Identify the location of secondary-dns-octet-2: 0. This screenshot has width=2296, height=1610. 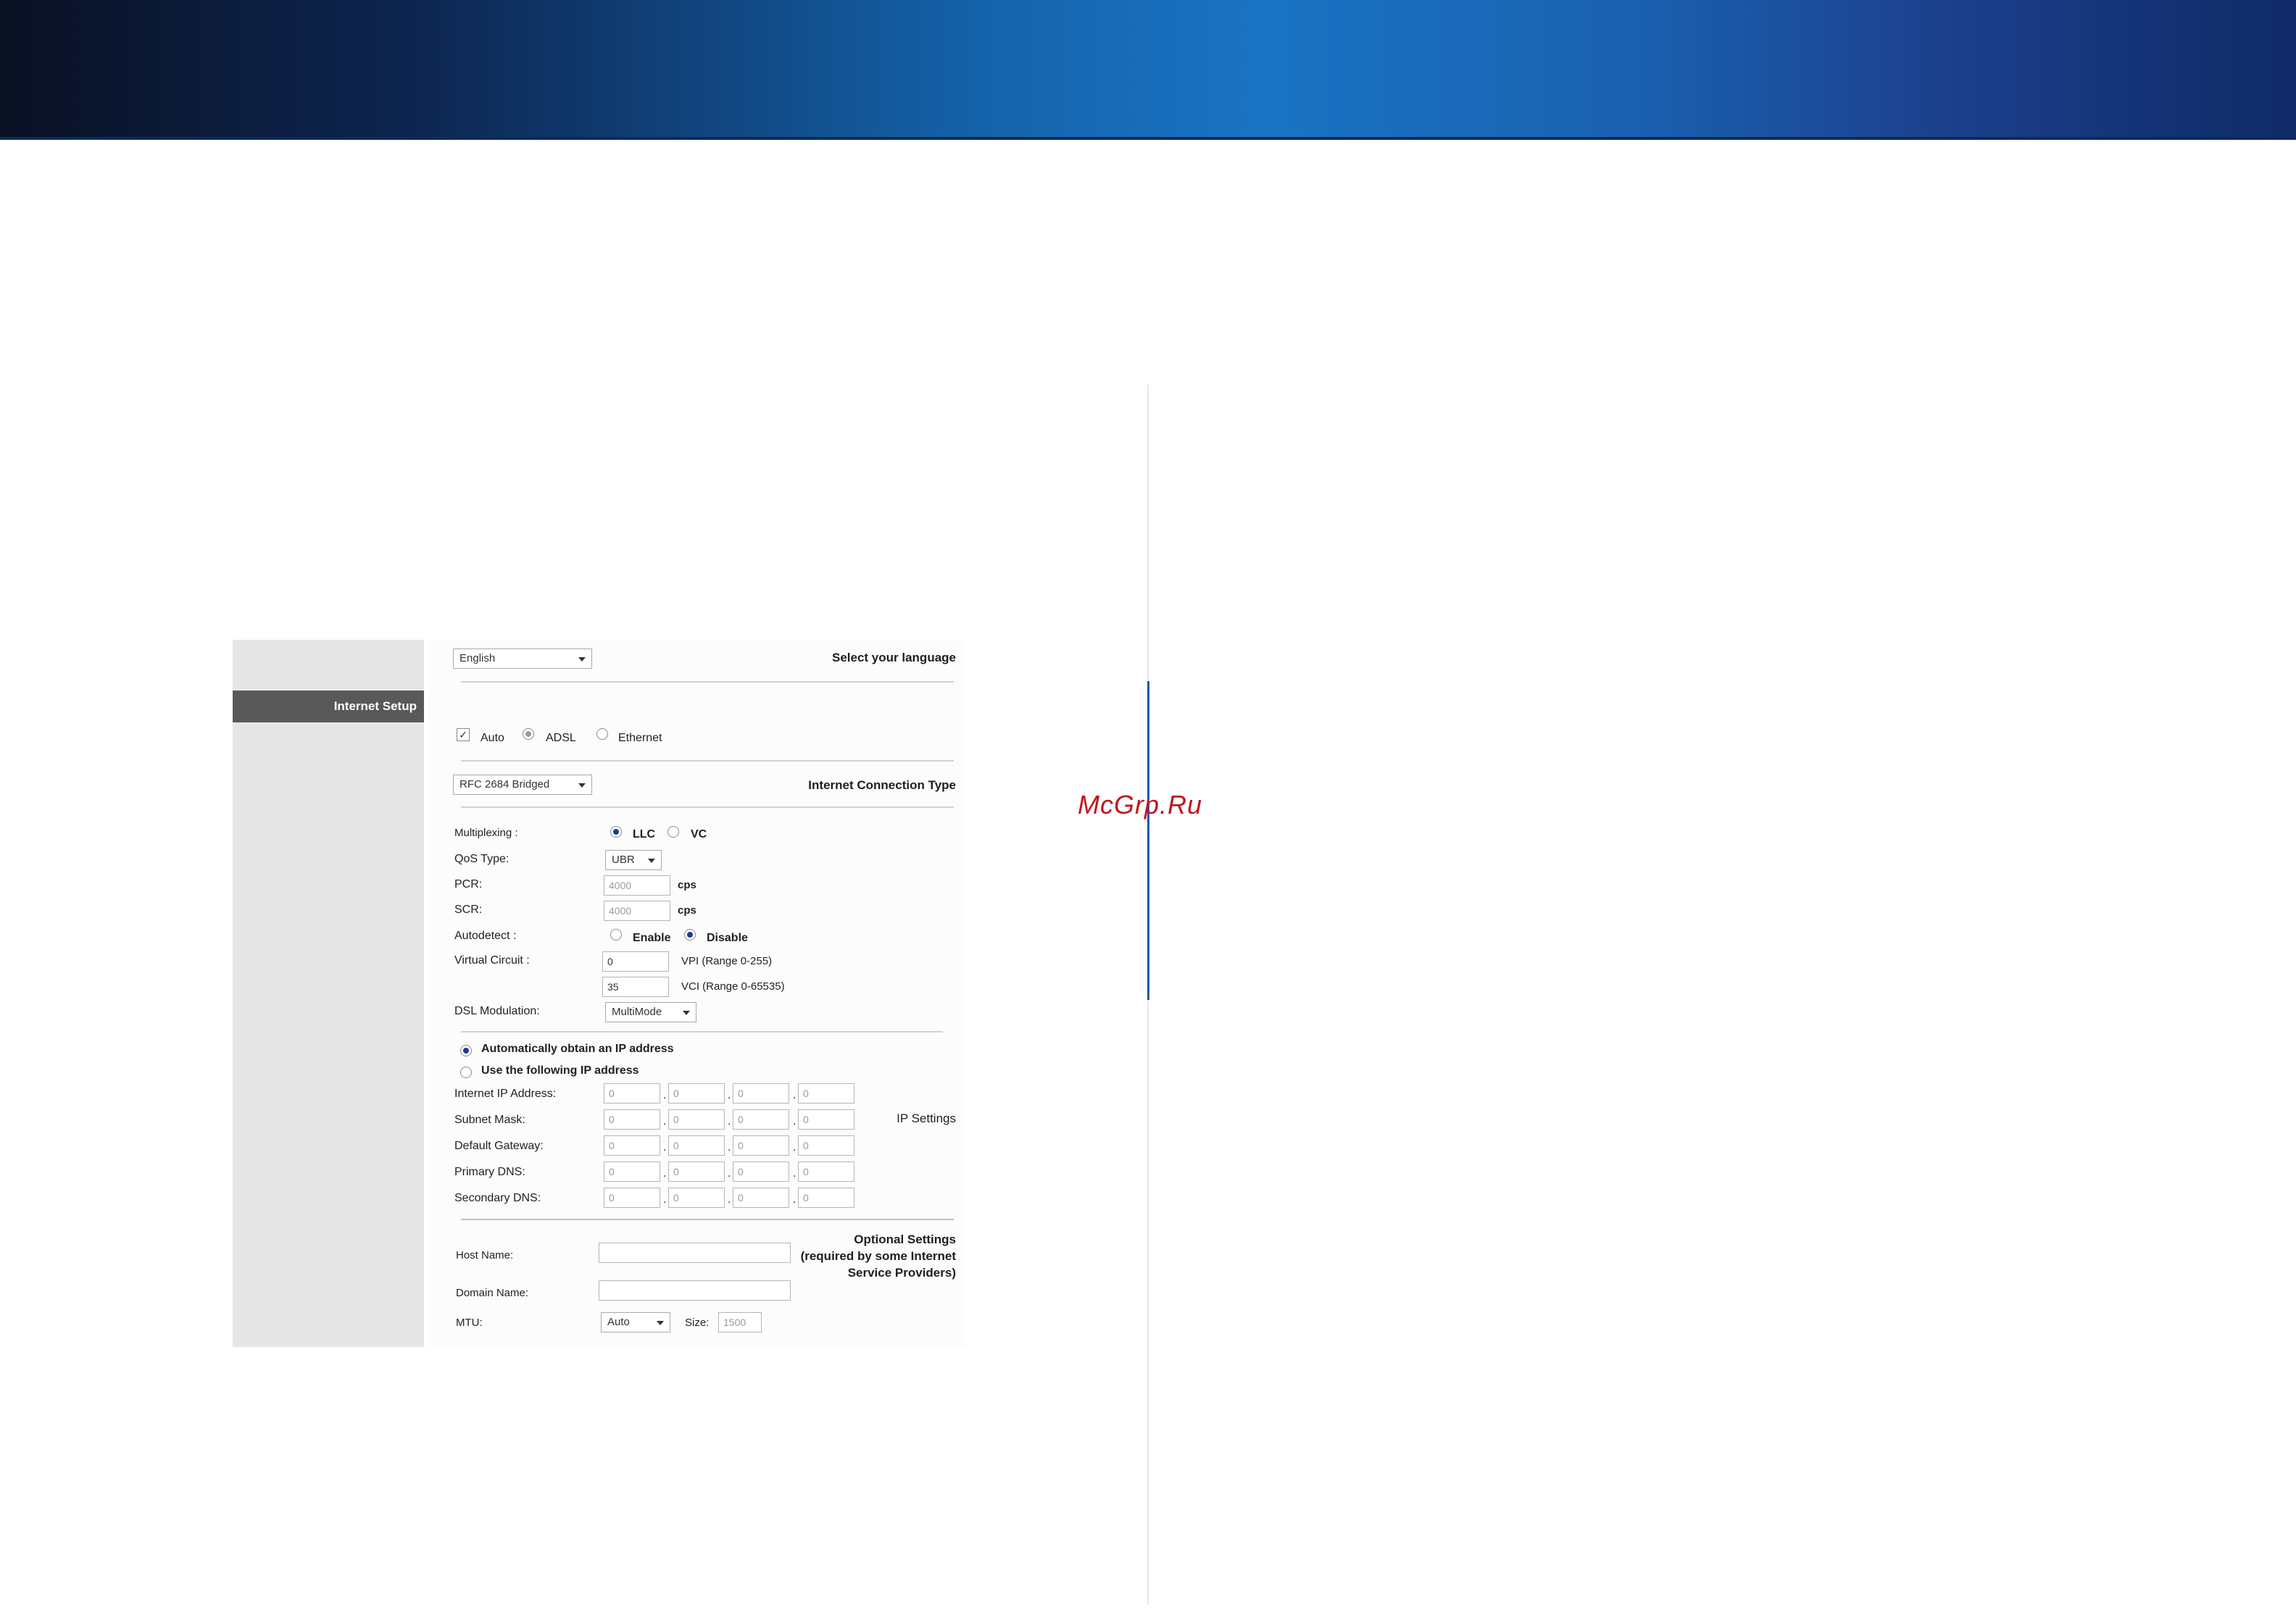
(696, 1198).